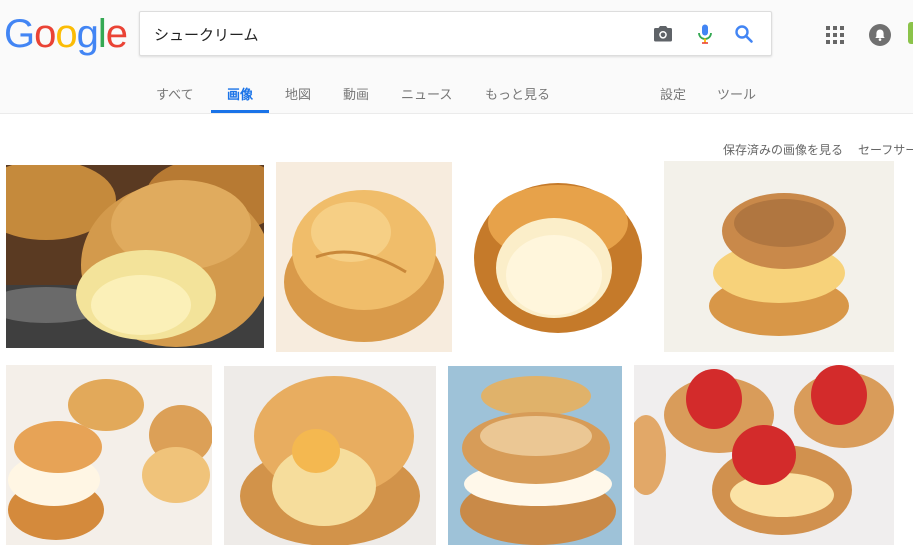 Image resolution: width=913 pixels, height=545 pixels. I want to click on camera-icon, so click(663, 34).